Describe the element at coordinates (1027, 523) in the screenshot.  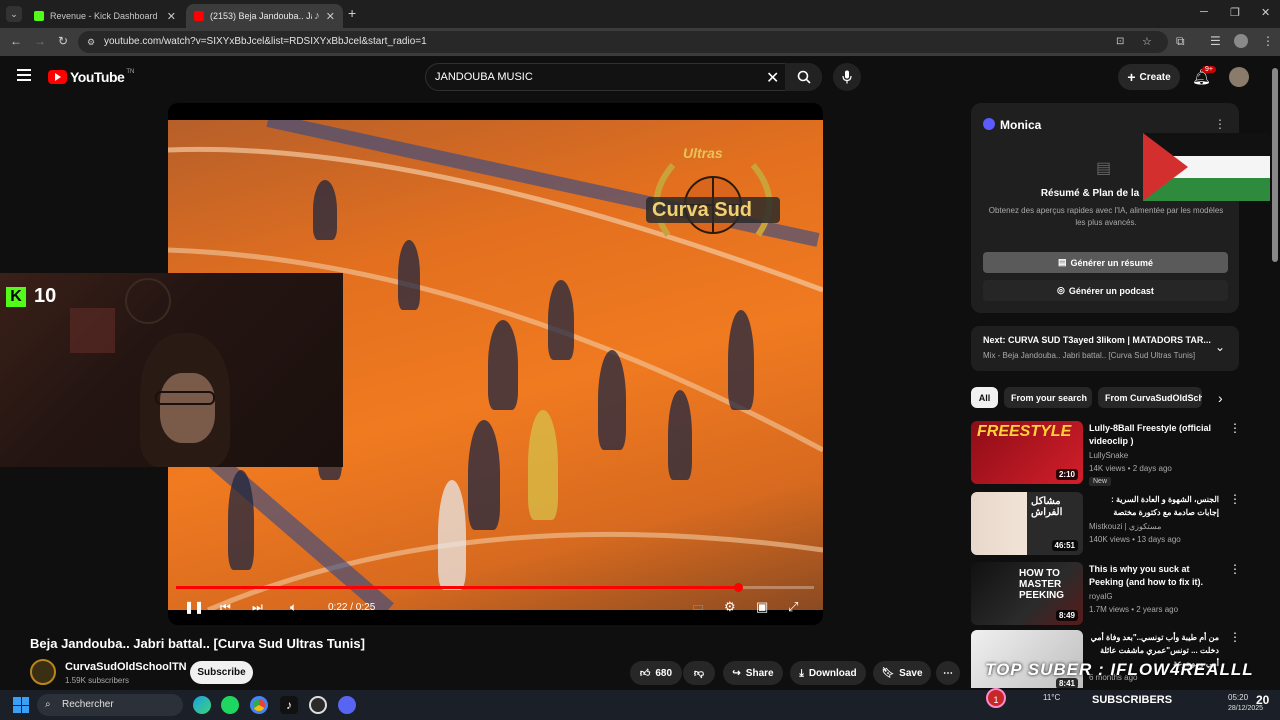
I see `video-thumbnail: مشاكل الفراش 46:51` at that location.